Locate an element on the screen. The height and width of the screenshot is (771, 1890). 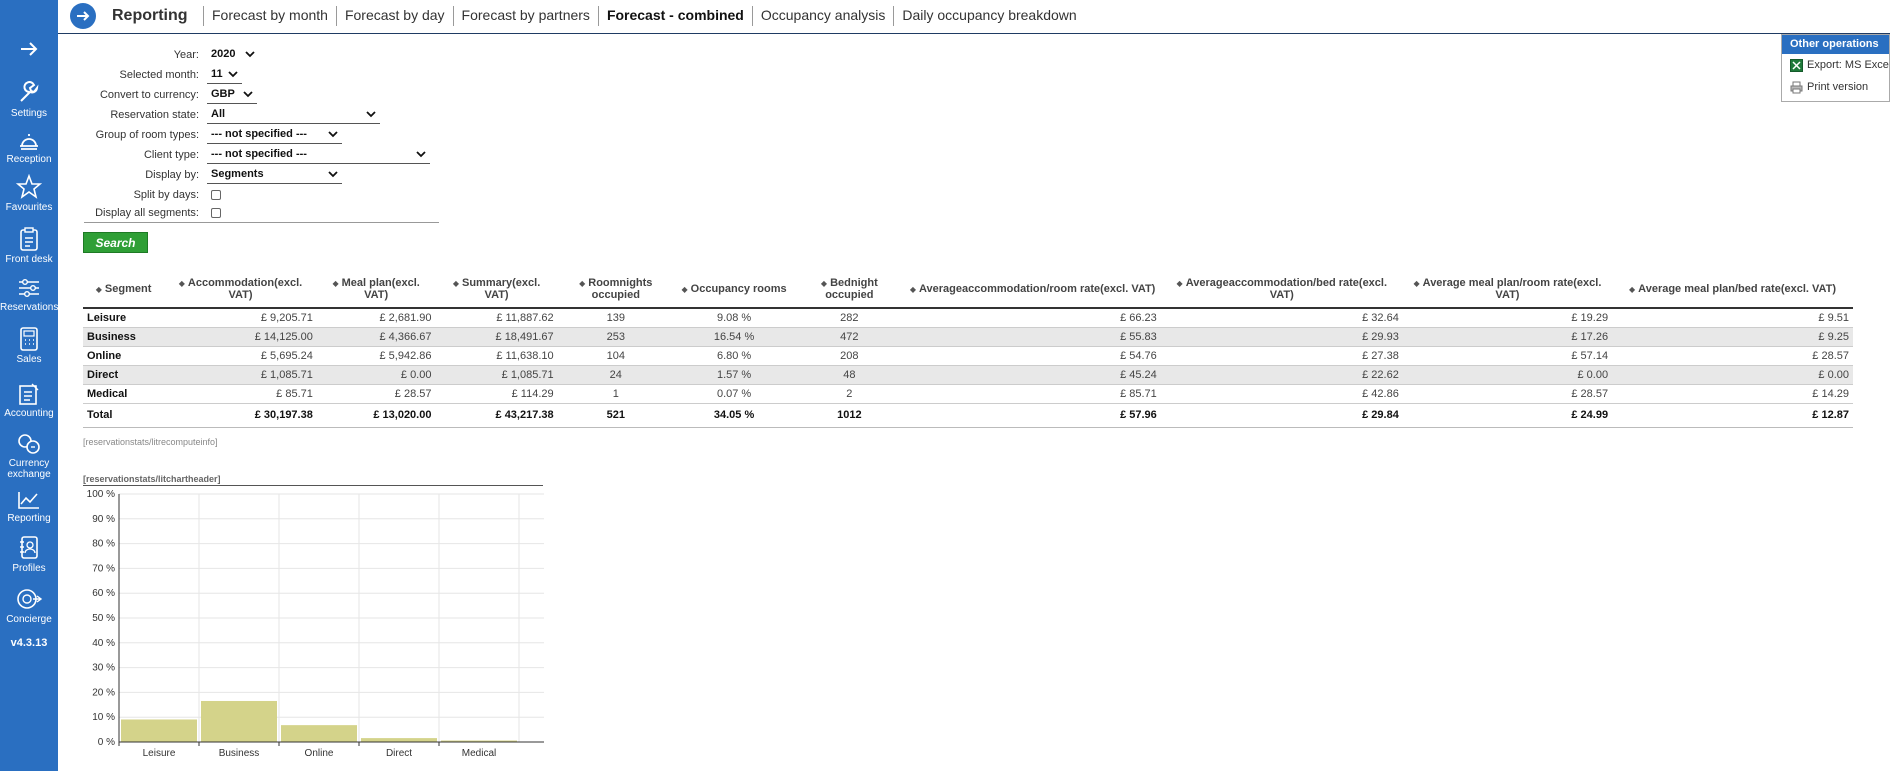
export-excel-link: Export: MS Excel is located at coordinates (1835, 65).